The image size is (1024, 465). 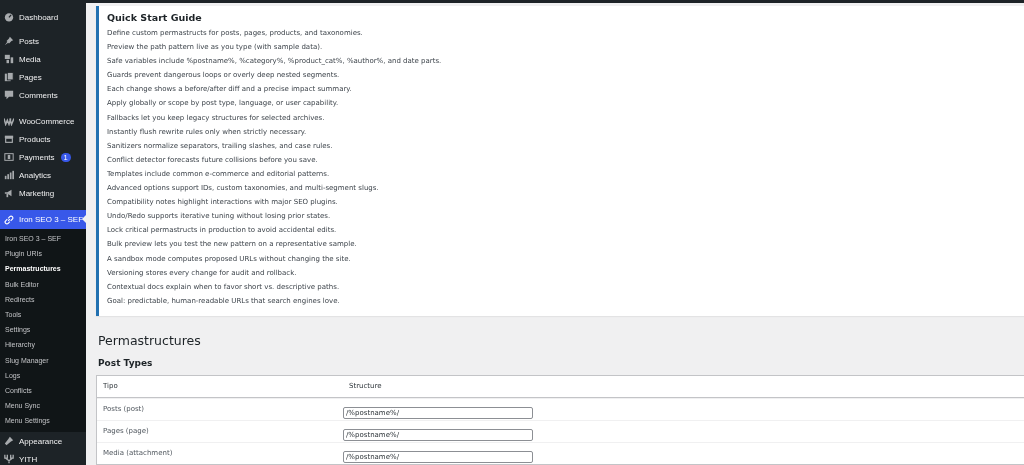 I want to click on pin-icon, so click(x=9, y=41).